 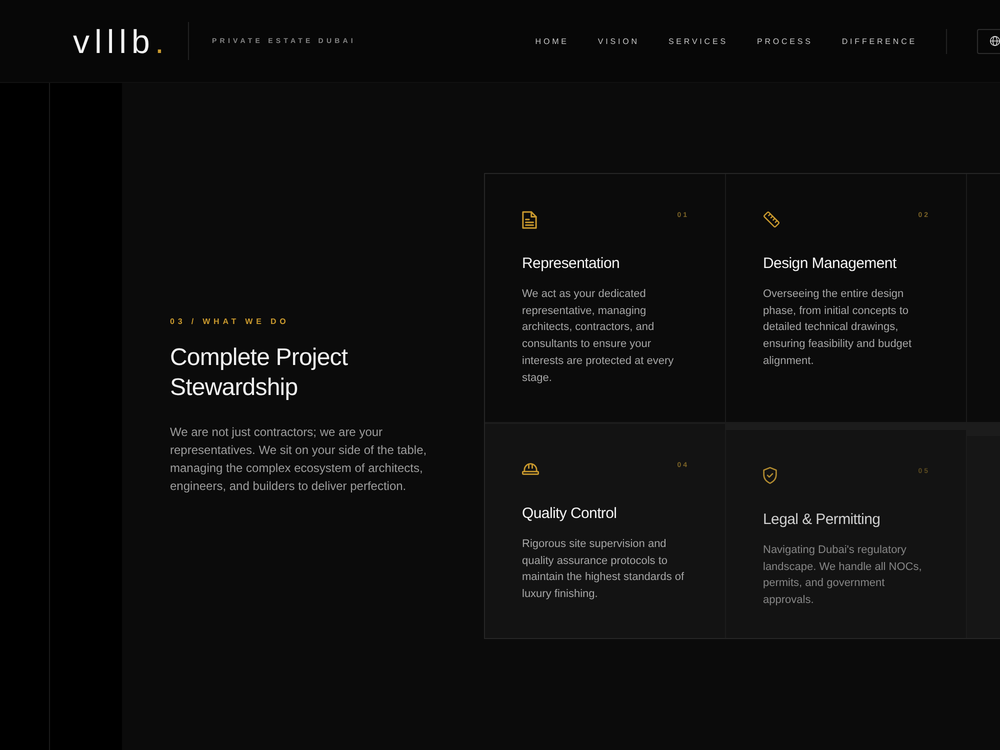 I want to click on nav-link: SERVICES, so click(x=698, y=41).